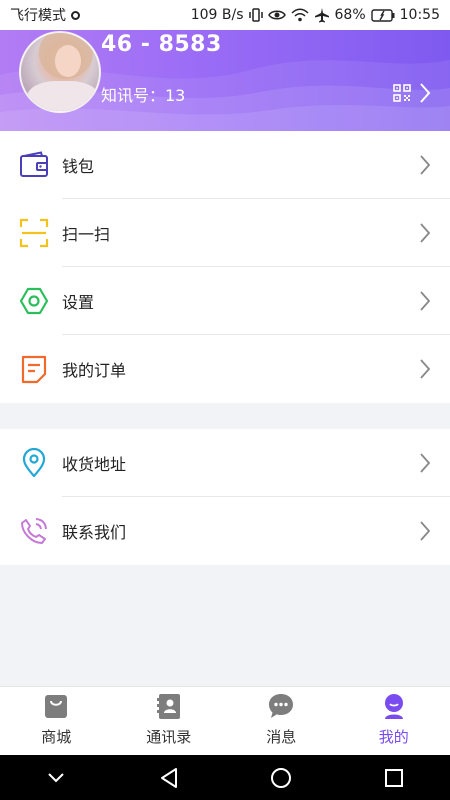 The image size is (450, 800). I want to click on home-circle-icon, so click(281, 777).